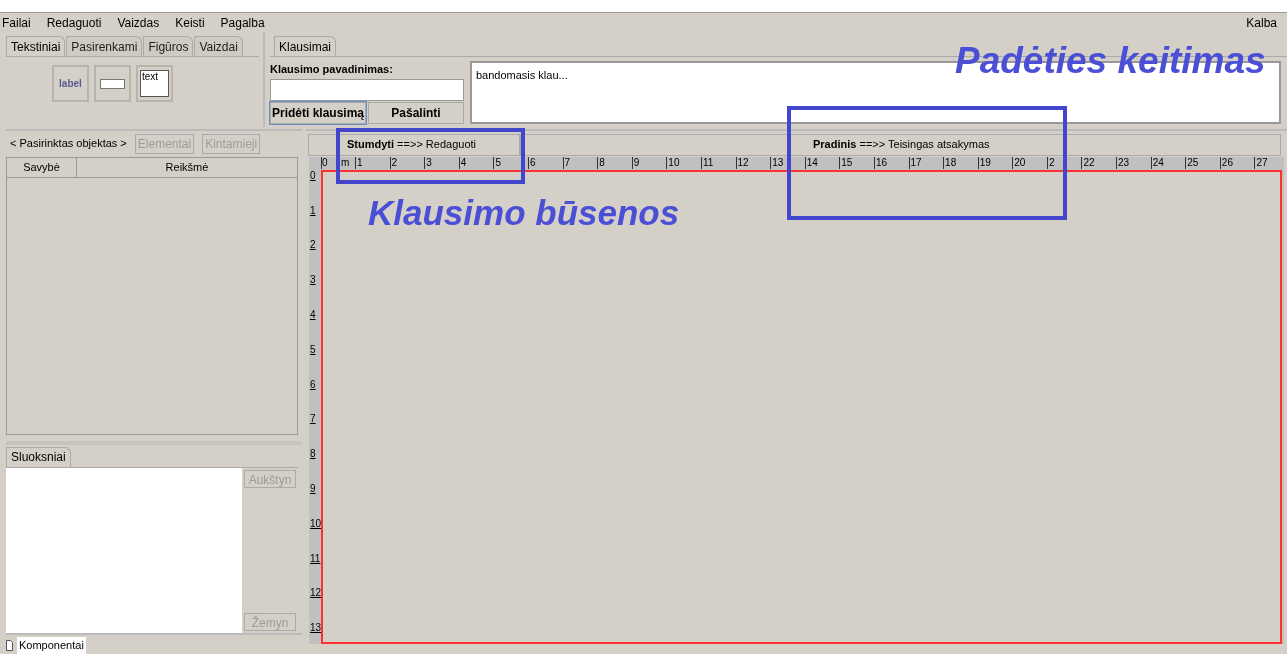 The height and width of the screenshot is (654, 1287). I want to click on state-label: Pradinis ==>> Teisingas atsakymas, so click(901, 145).